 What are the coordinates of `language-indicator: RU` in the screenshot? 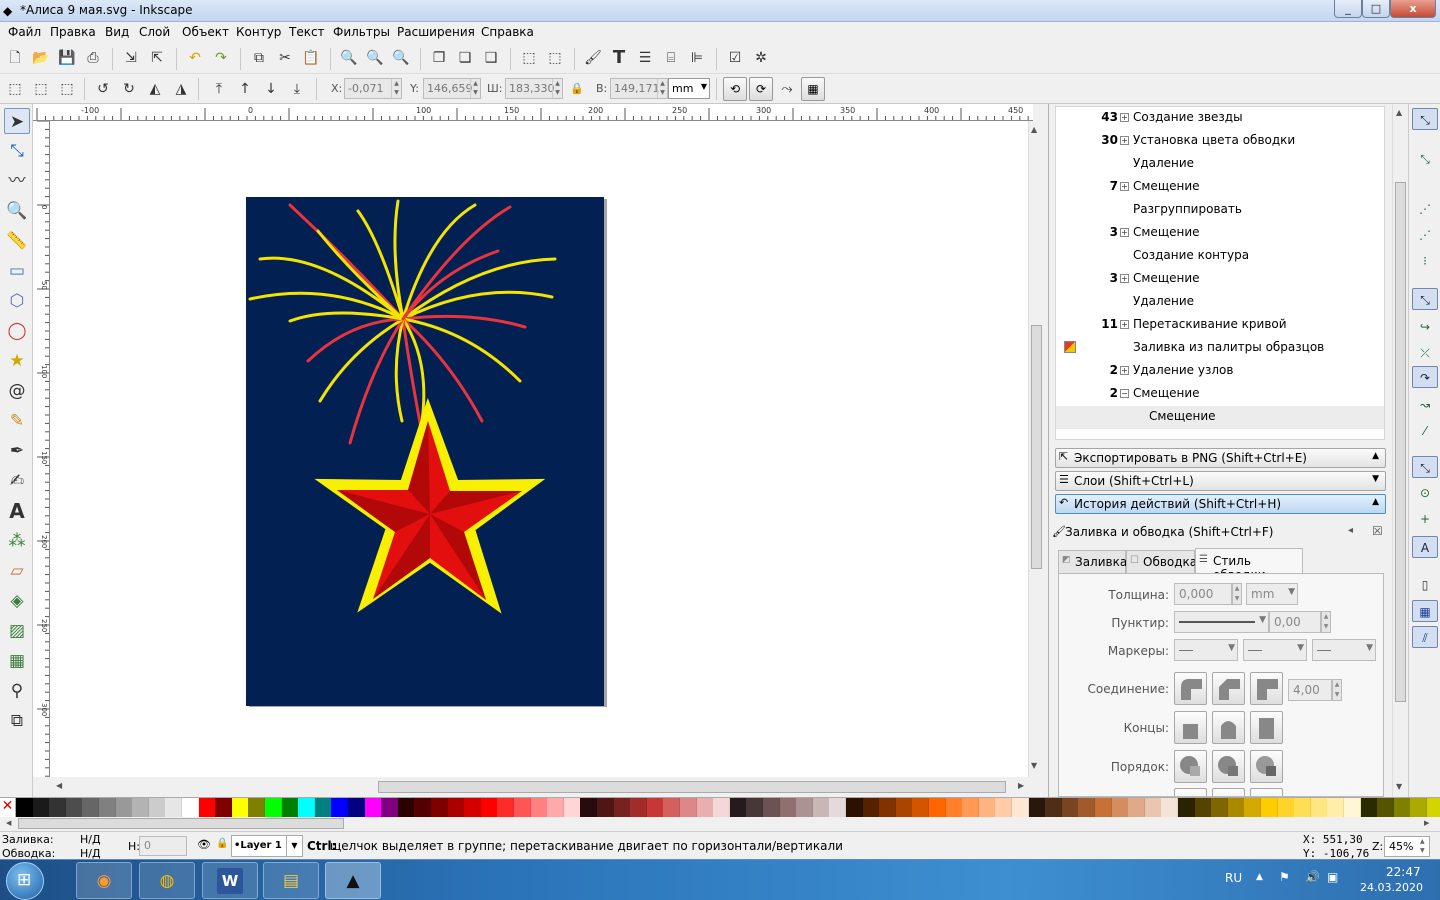 It's located at (1233, 878).